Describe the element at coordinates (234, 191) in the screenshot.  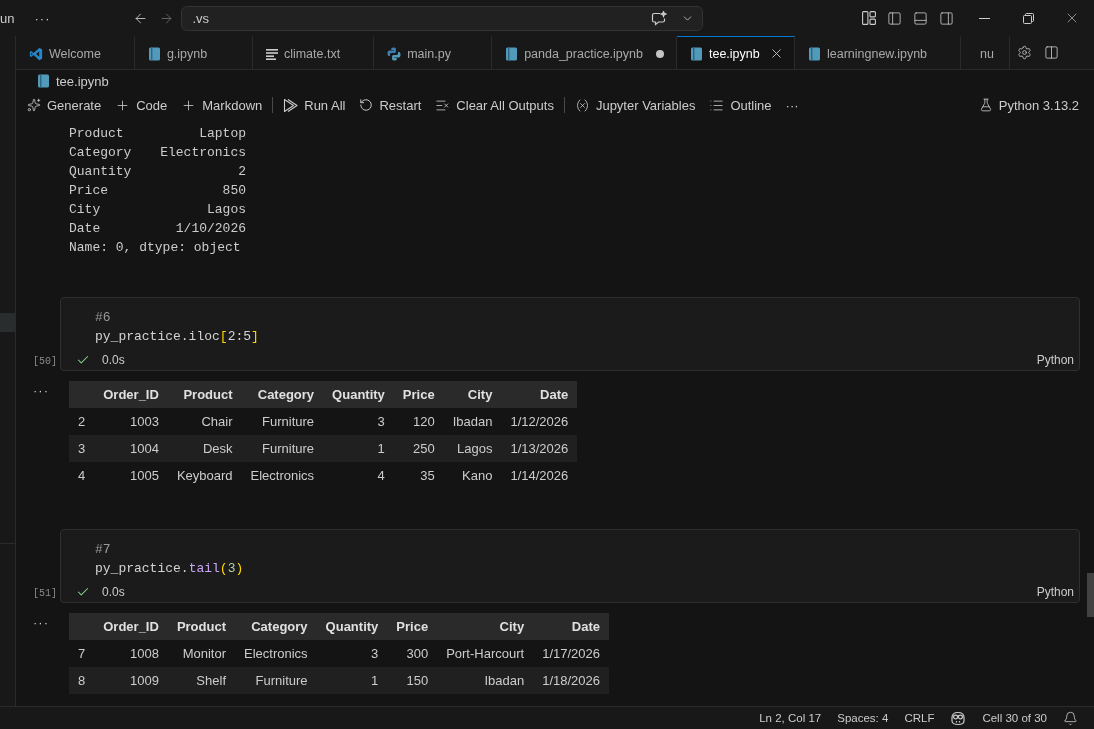
I see `series-value: 850` at that location.